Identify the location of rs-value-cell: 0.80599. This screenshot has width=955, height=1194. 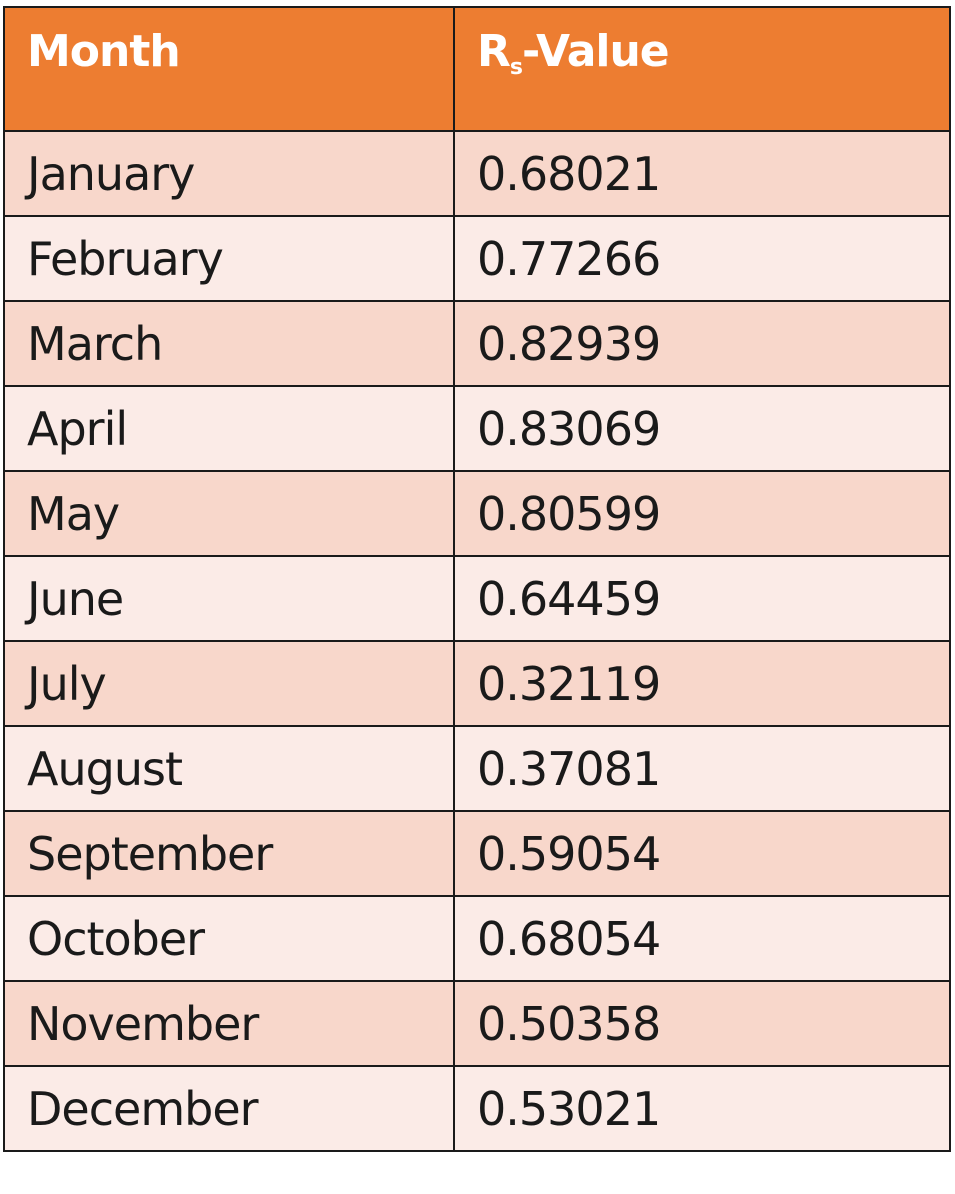
(702, 513).